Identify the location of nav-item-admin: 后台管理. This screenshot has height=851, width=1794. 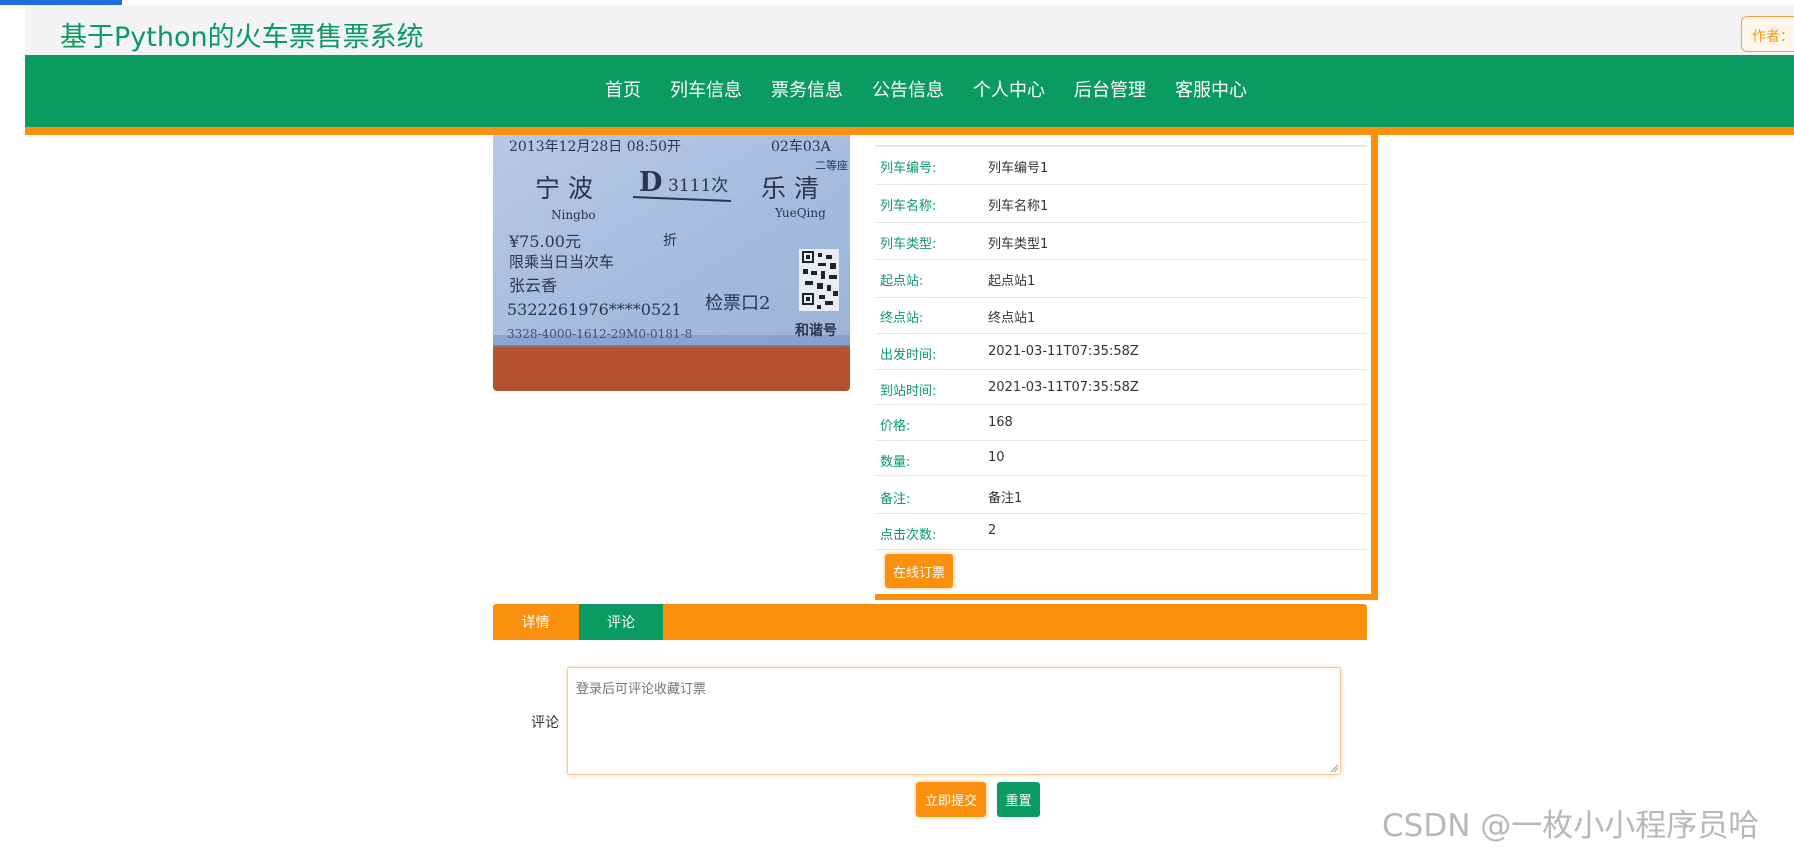
(1110, 91).